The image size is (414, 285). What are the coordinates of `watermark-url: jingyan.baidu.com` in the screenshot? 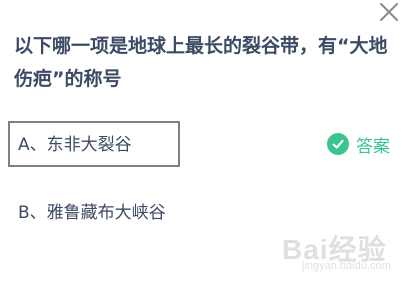 It's located at (346, 266).